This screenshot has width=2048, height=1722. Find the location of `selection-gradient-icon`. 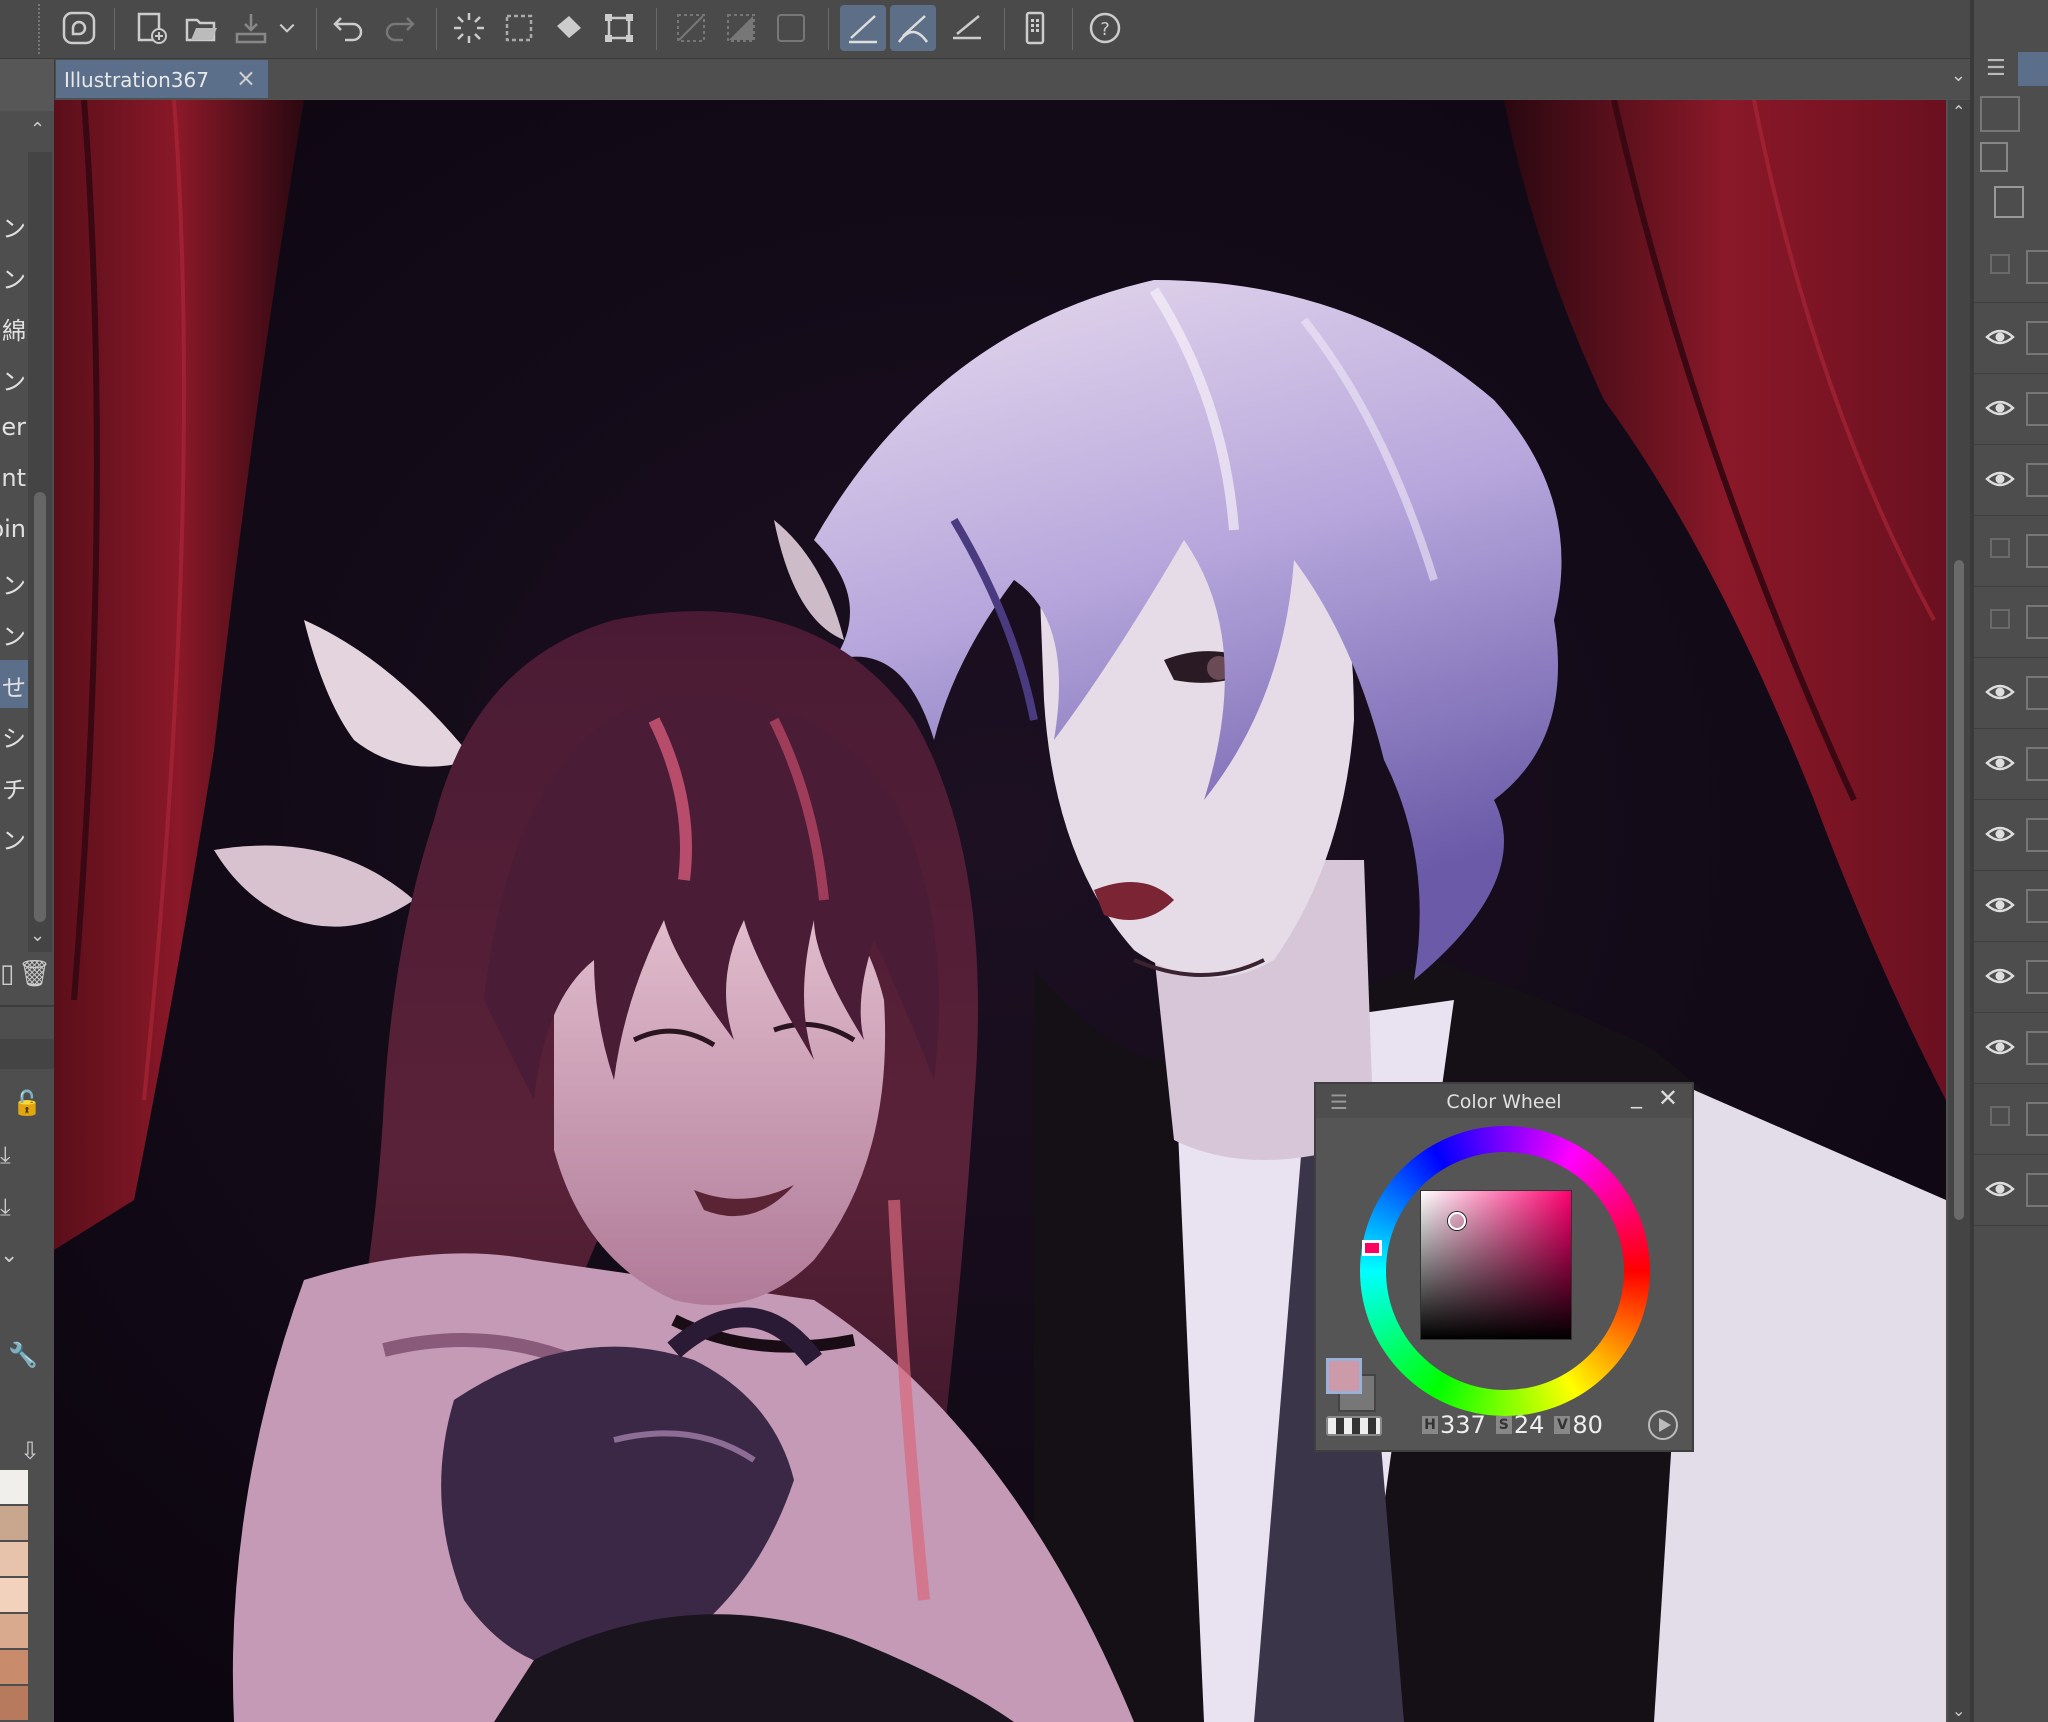

selection-gradient-icon is located at coordinates (741, 28).